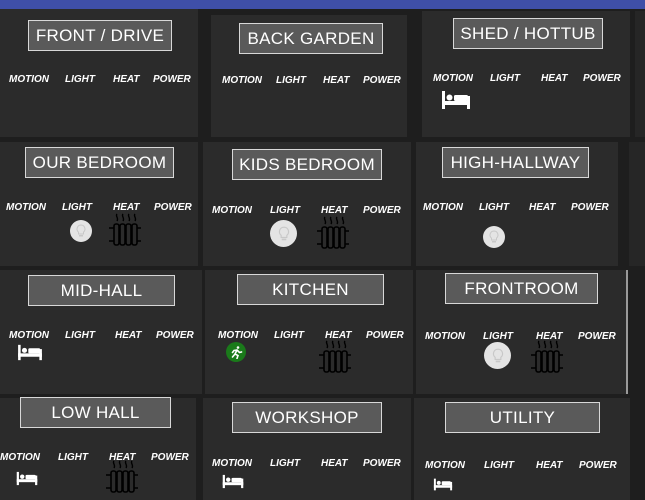 The height and width of the screenshot is (500, 645). What do you see at coordinates (521, 288) in the screenshot?
I see `room-title-frontroom: FRONTROOM` at bounding box center [521, 288].